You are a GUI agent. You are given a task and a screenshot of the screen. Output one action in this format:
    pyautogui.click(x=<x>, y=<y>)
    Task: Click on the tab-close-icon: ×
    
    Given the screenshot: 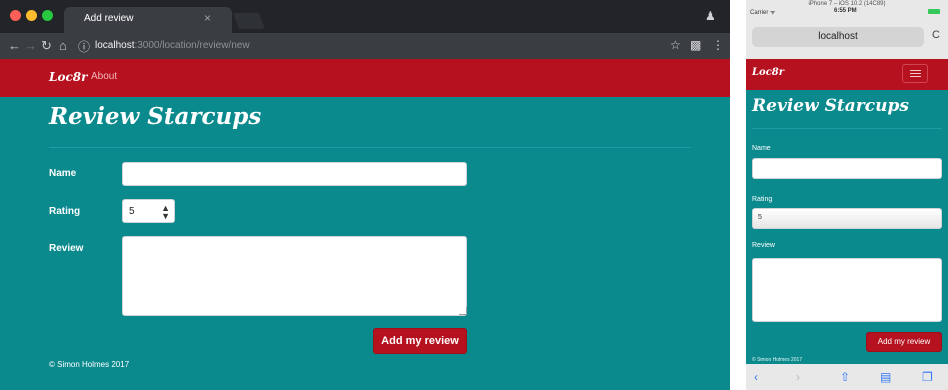 What is the action you would take?
    pyautogui.click(x=207, y=18)
    